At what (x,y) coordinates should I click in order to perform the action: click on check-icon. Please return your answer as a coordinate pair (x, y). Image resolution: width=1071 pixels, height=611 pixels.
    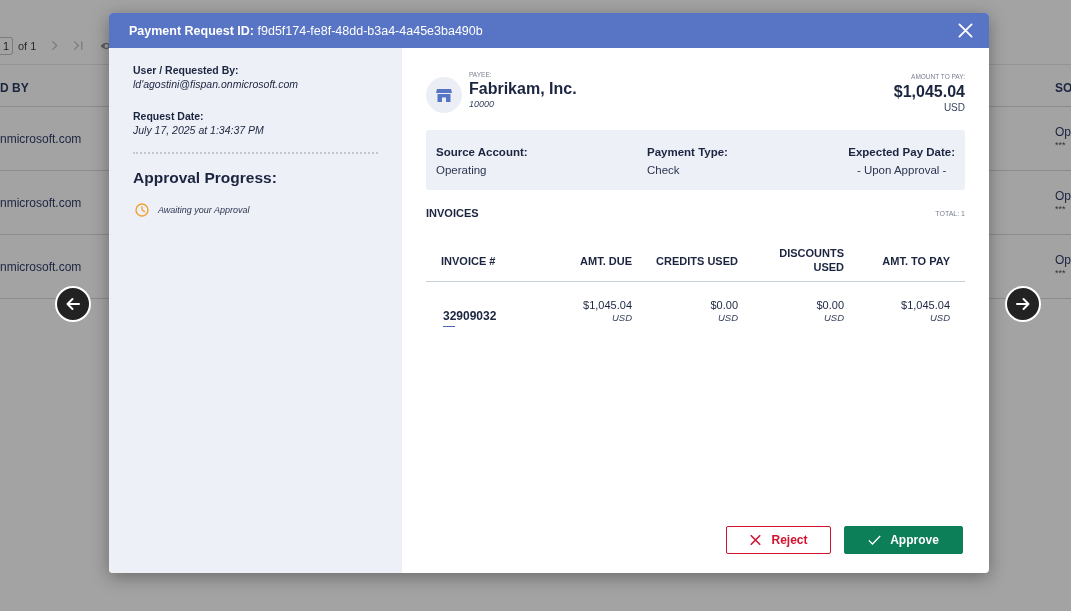
    Looking at the image, I should click on (875, 540).